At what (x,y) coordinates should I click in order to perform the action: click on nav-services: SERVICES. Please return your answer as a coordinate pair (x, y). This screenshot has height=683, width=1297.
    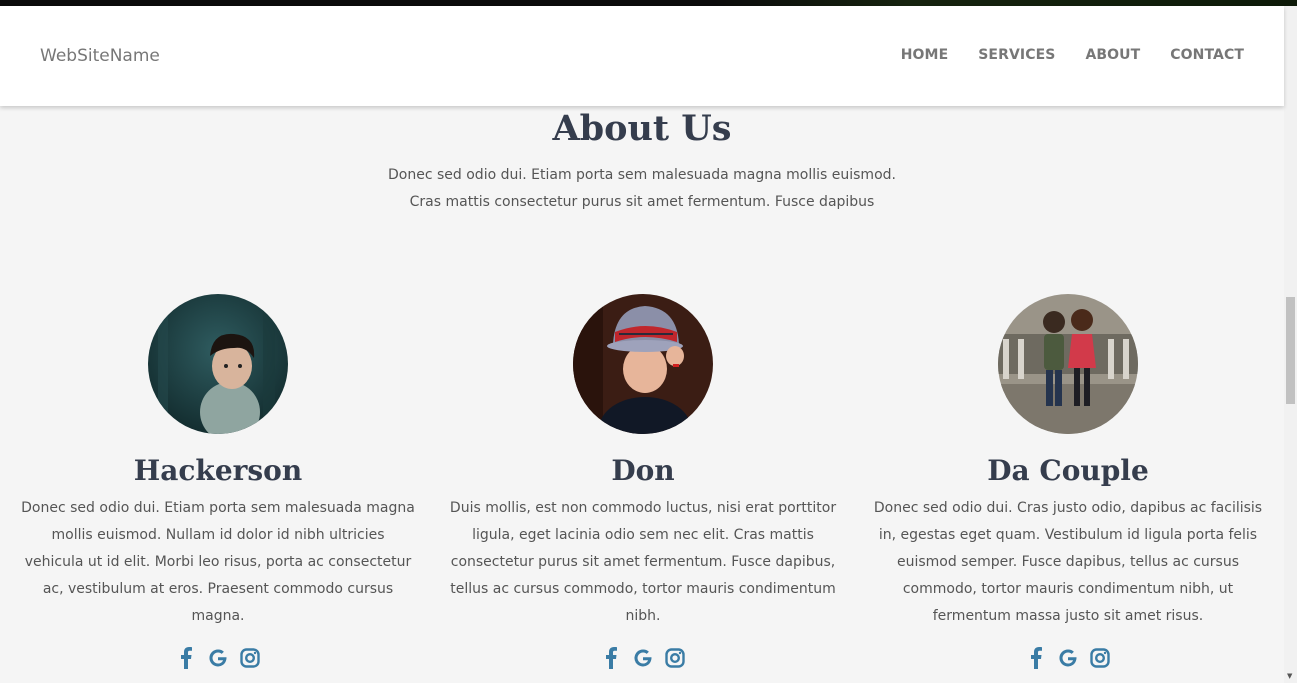
    Looking at the image, I should click on (1016, 55).